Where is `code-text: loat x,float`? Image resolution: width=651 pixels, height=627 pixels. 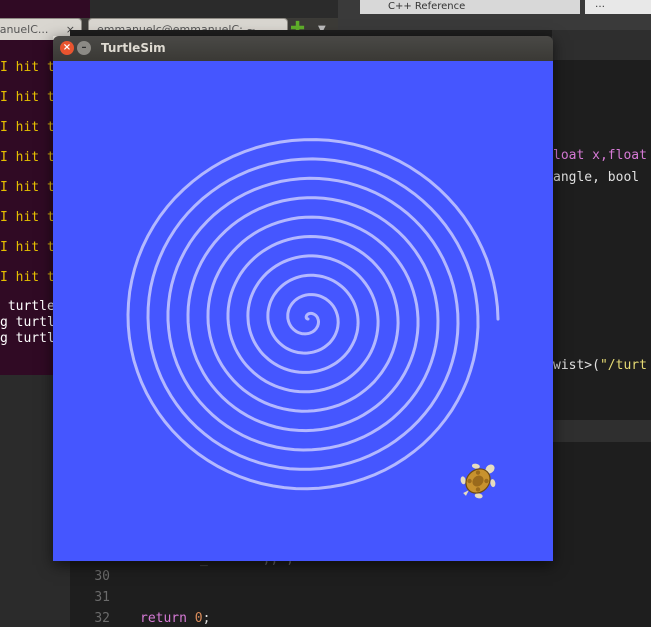 code-text: loat x,float is located at coordinates (600, 155).